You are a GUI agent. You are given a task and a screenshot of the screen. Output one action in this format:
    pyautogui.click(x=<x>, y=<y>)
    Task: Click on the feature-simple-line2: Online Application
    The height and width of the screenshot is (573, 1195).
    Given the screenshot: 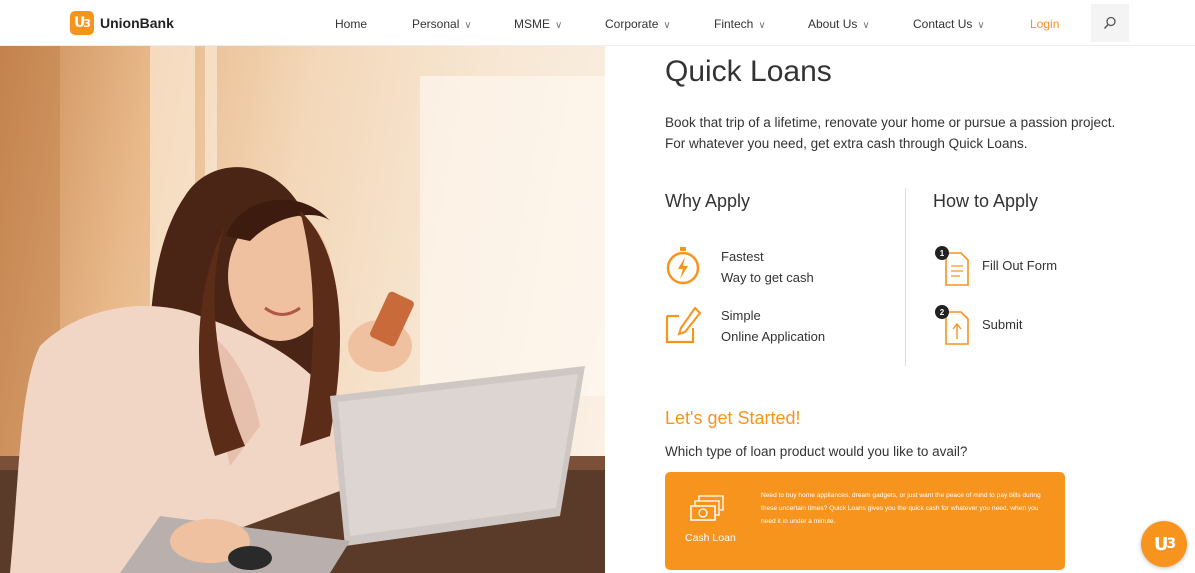 What is the action you would take?
    pyautogui.click(x=773, y=336)
    